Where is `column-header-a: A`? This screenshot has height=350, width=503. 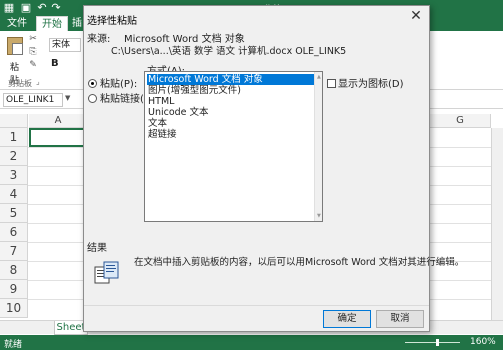
column-header-a: A is located at coordinates (58, 121).